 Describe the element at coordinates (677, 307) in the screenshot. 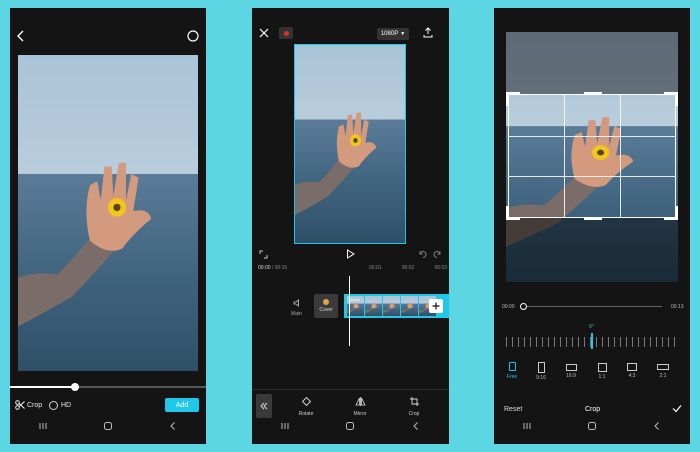

I see `time-end: 00:13` at that location.